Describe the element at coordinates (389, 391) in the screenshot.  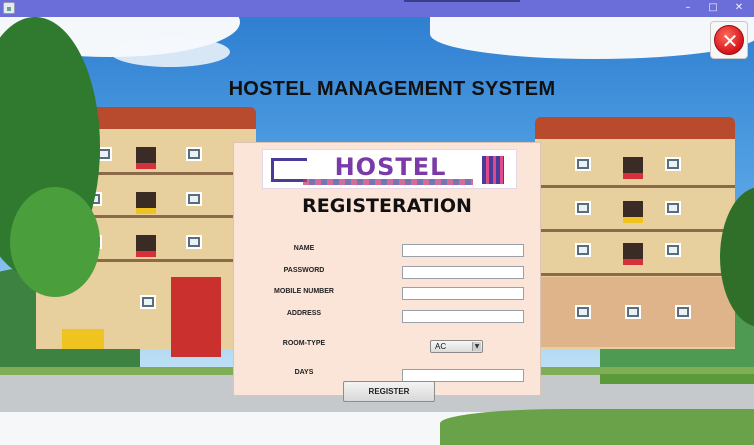
I see `register-button: REGISTER` at that location.